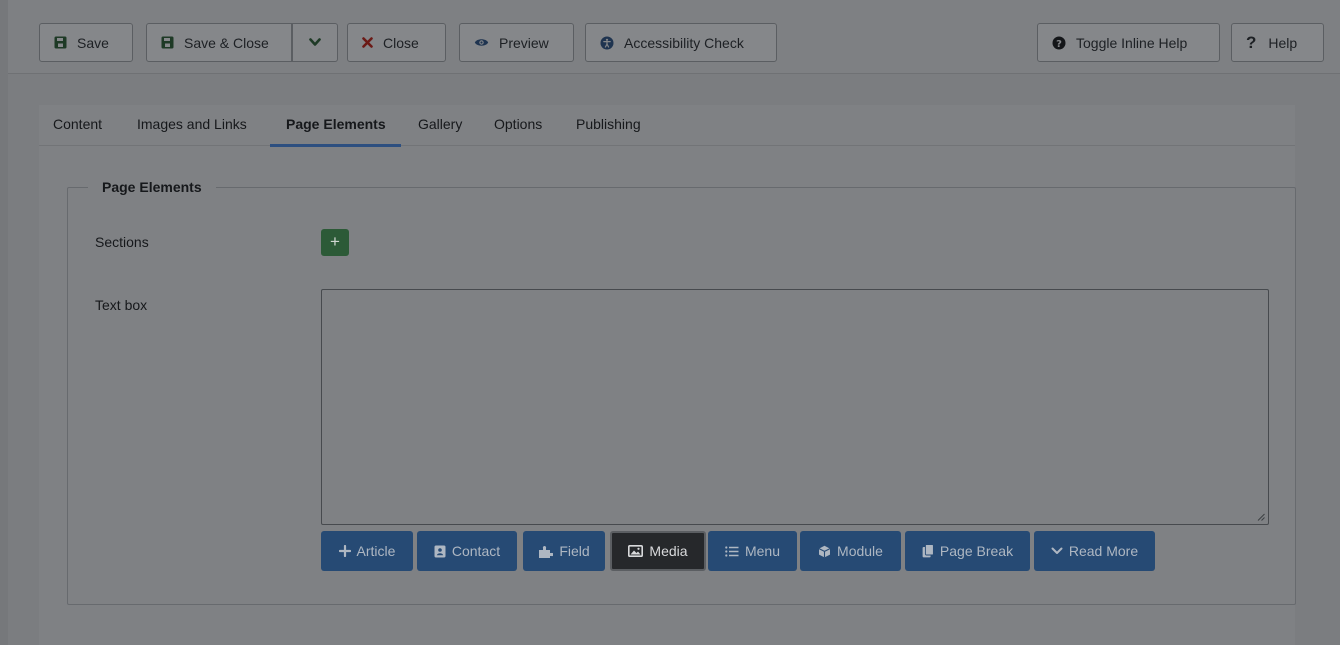  I want to click on close-icon, so click(367, 42).